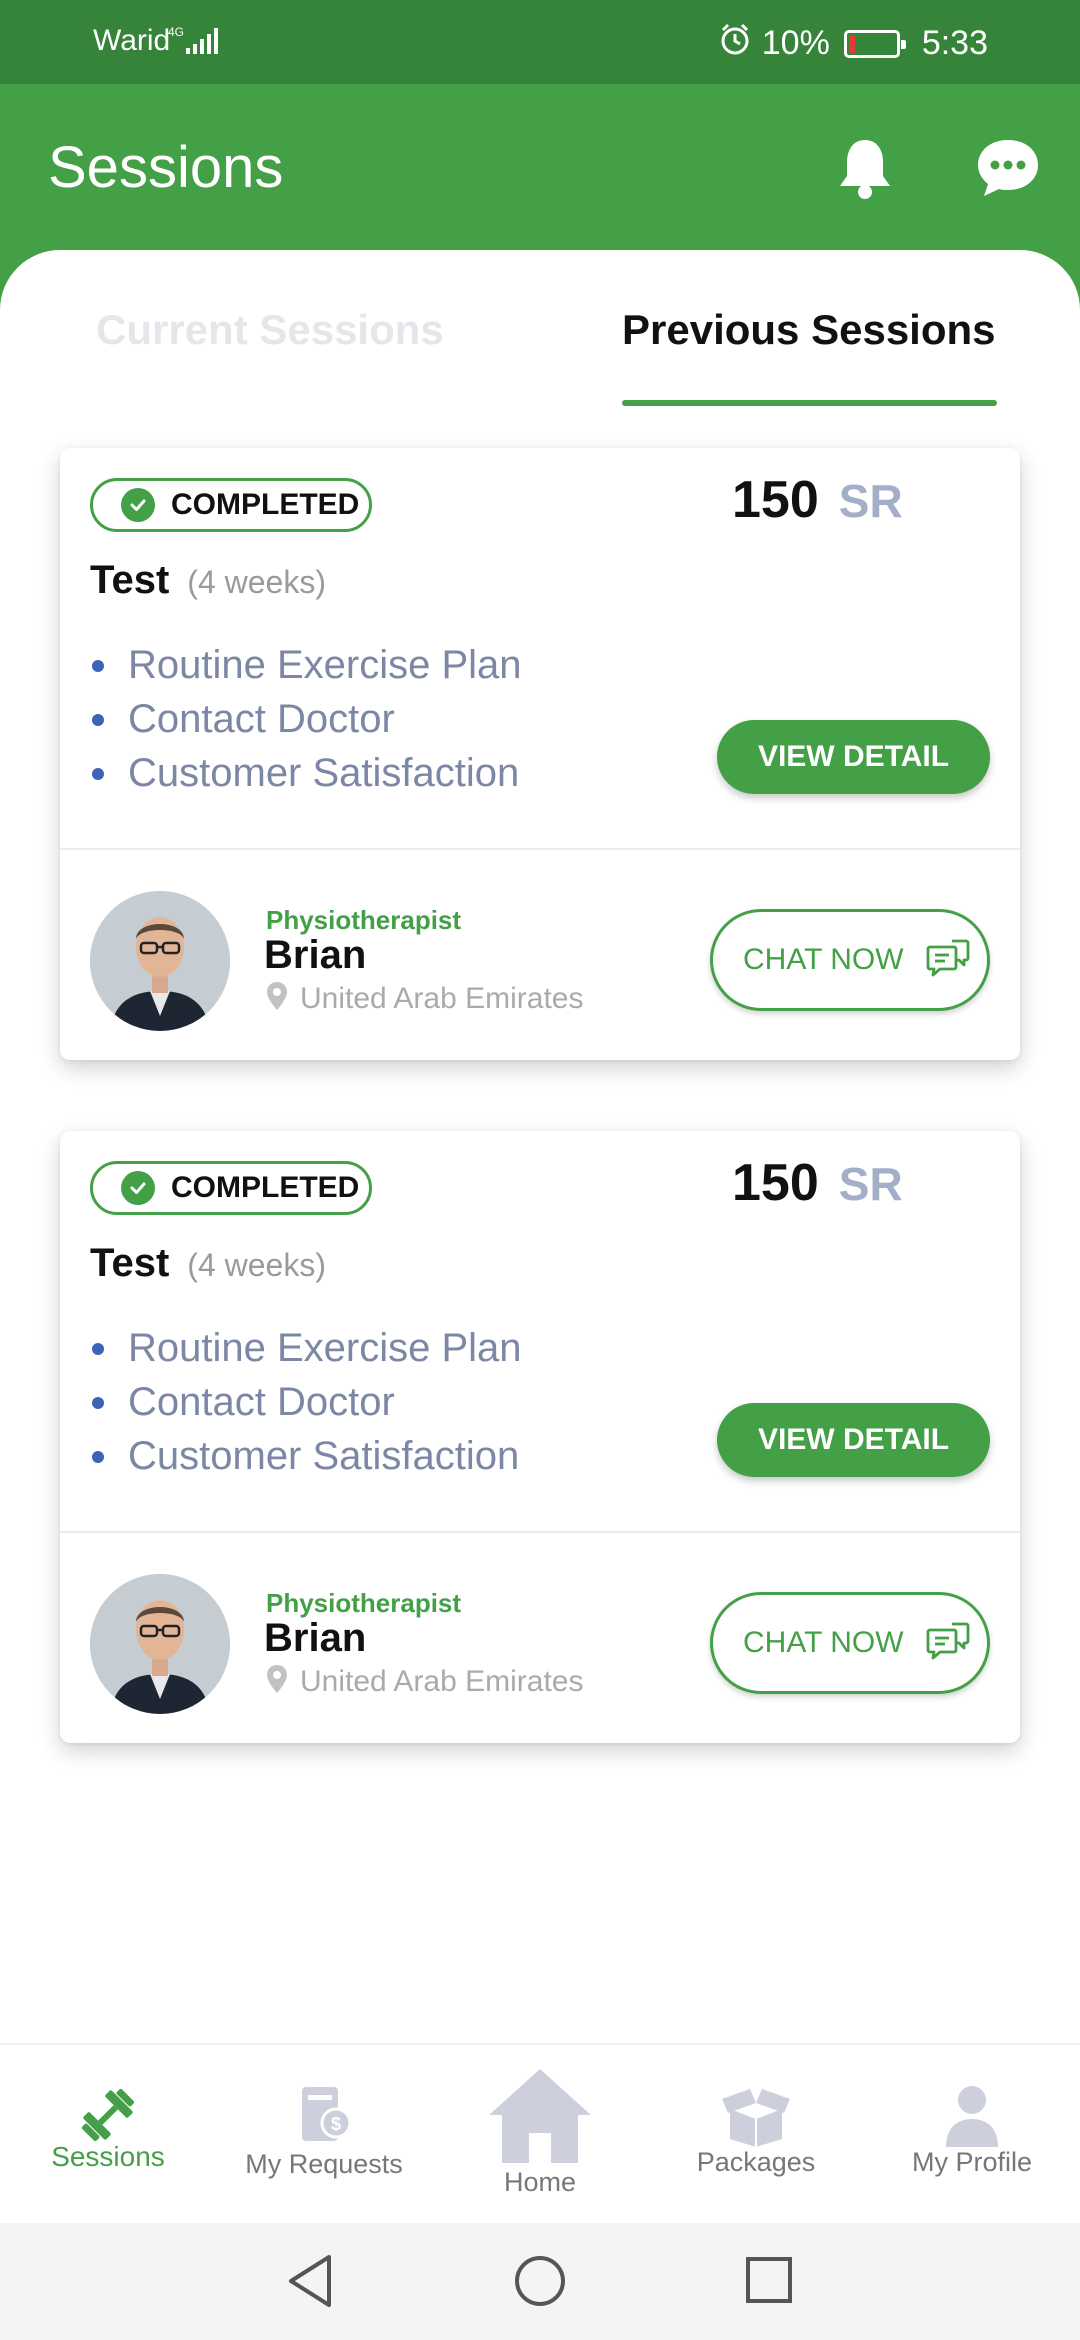  Describe the element at coordinates (132, 40) in the screenshot. I see `carrier-name: Warid` at that location.